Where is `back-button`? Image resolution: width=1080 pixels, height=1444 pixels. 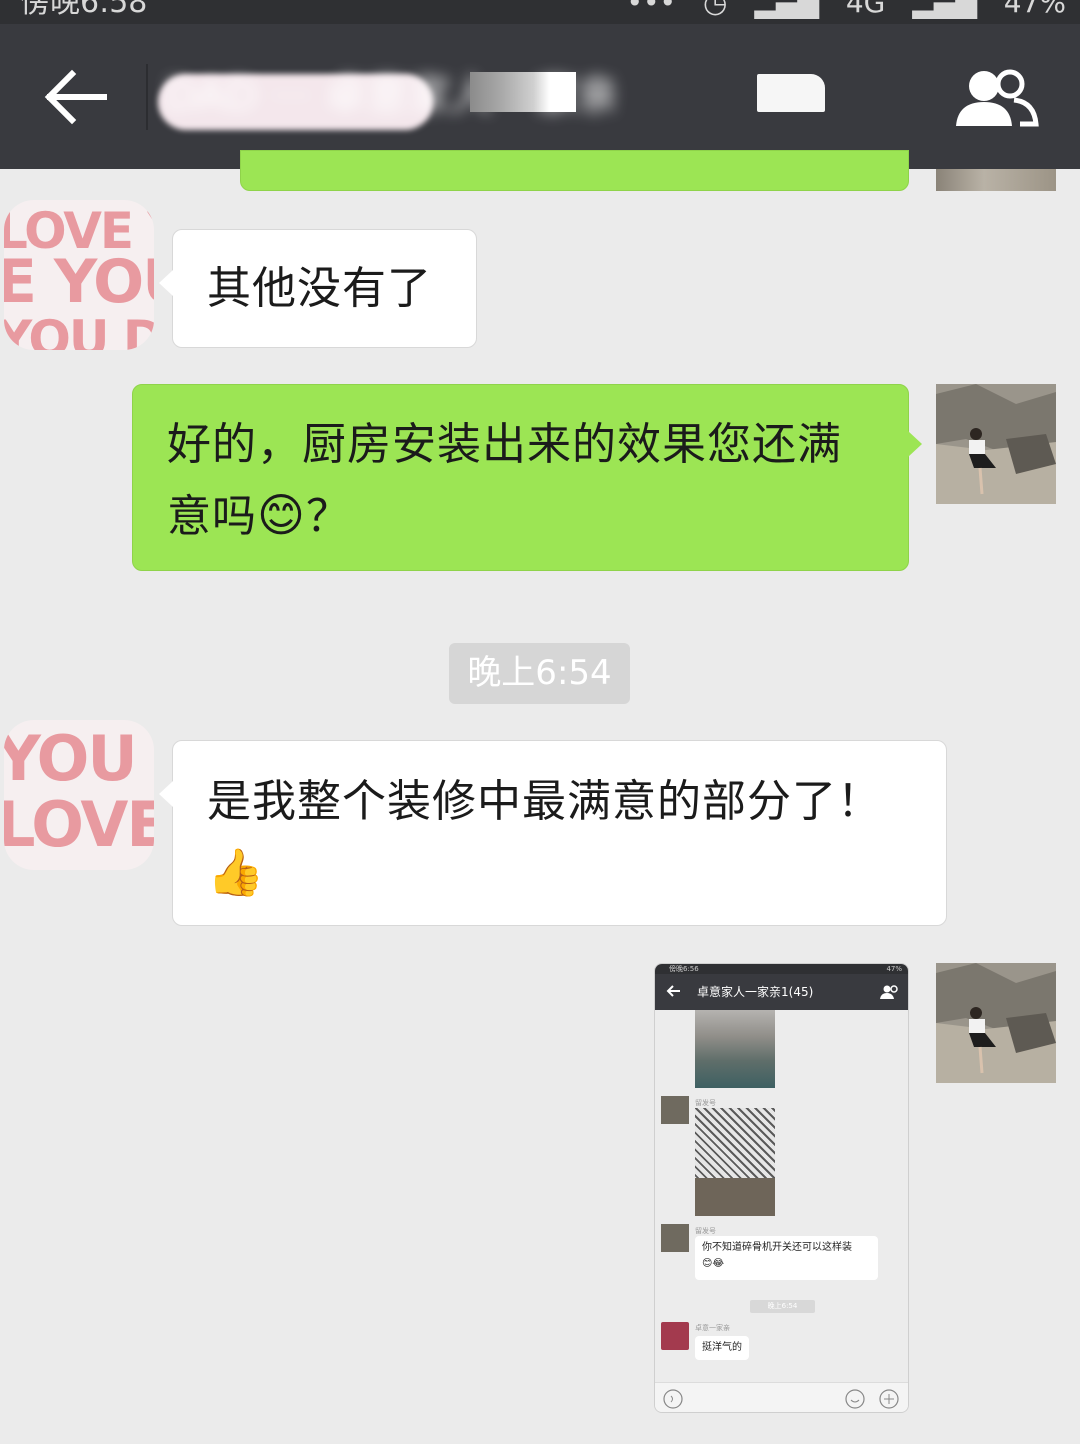
back-button is located at coordinates (74, 97).